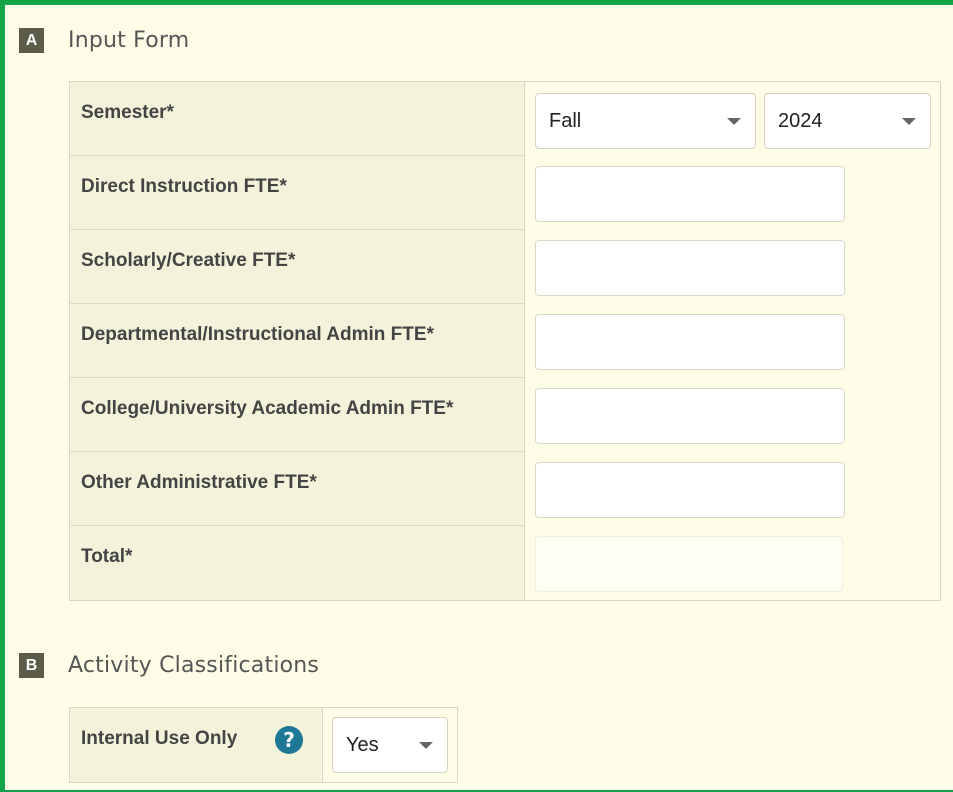 Image resolution: width=953 pixels, height=792 pixels. Describe the element at coordinates (800, 120) in the screenshot. I see `semester-year-value: 2024` at that location.